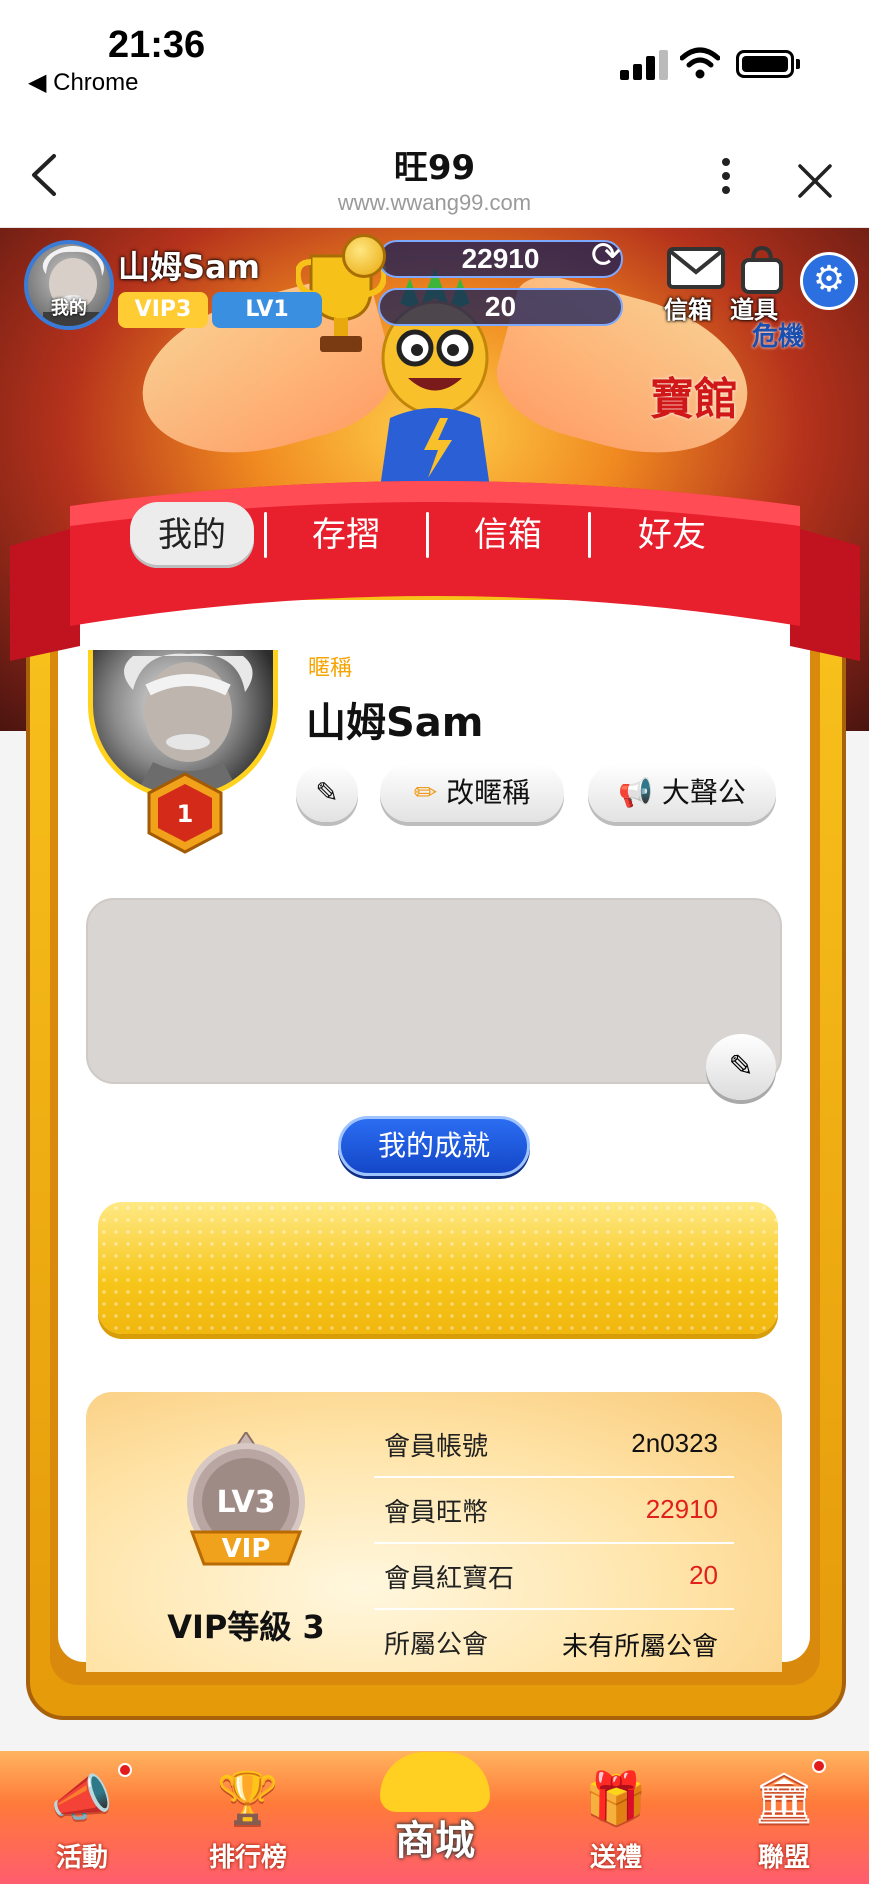 This screenshot has width=869, height=1884. Describe the element at coordinates (508, 535) in the screenshot. I see `tab-mailbox: 信箱` at that location.